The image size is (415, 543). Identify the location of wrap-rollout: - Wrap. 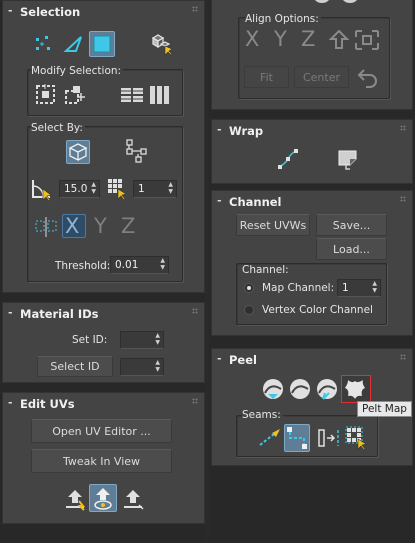
(312, 151).